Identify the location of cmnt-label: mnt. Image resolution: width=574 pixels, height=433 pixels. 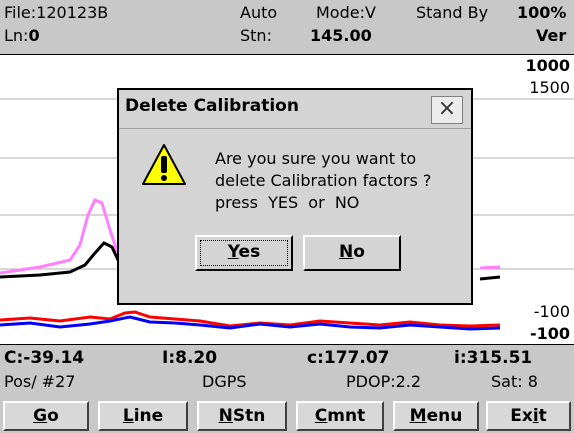
(346, 416).